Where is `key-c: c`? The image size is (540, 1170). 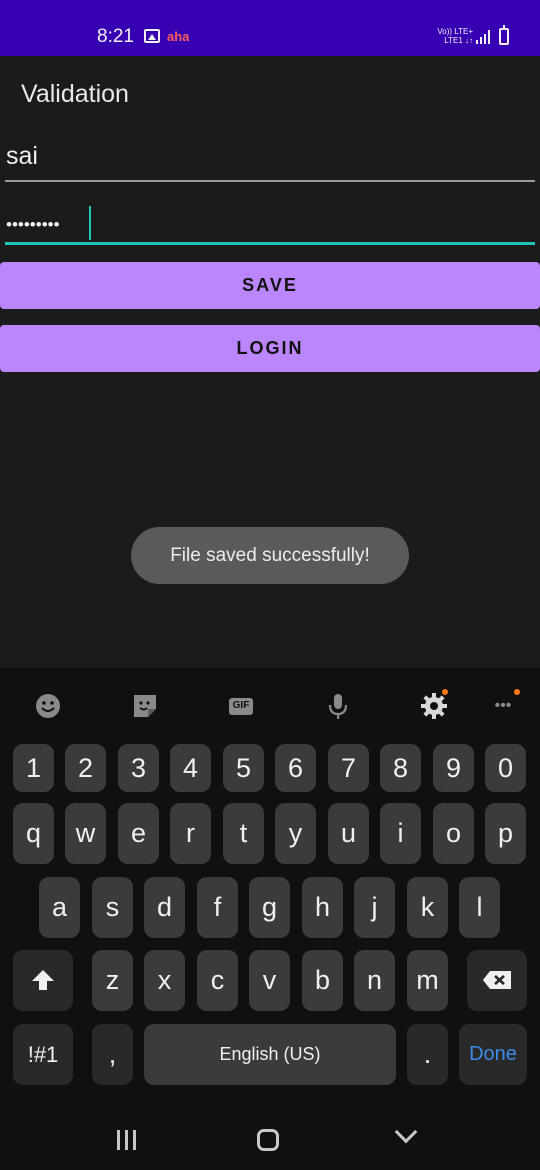 key-c: c is located at coordinates (217, 980).